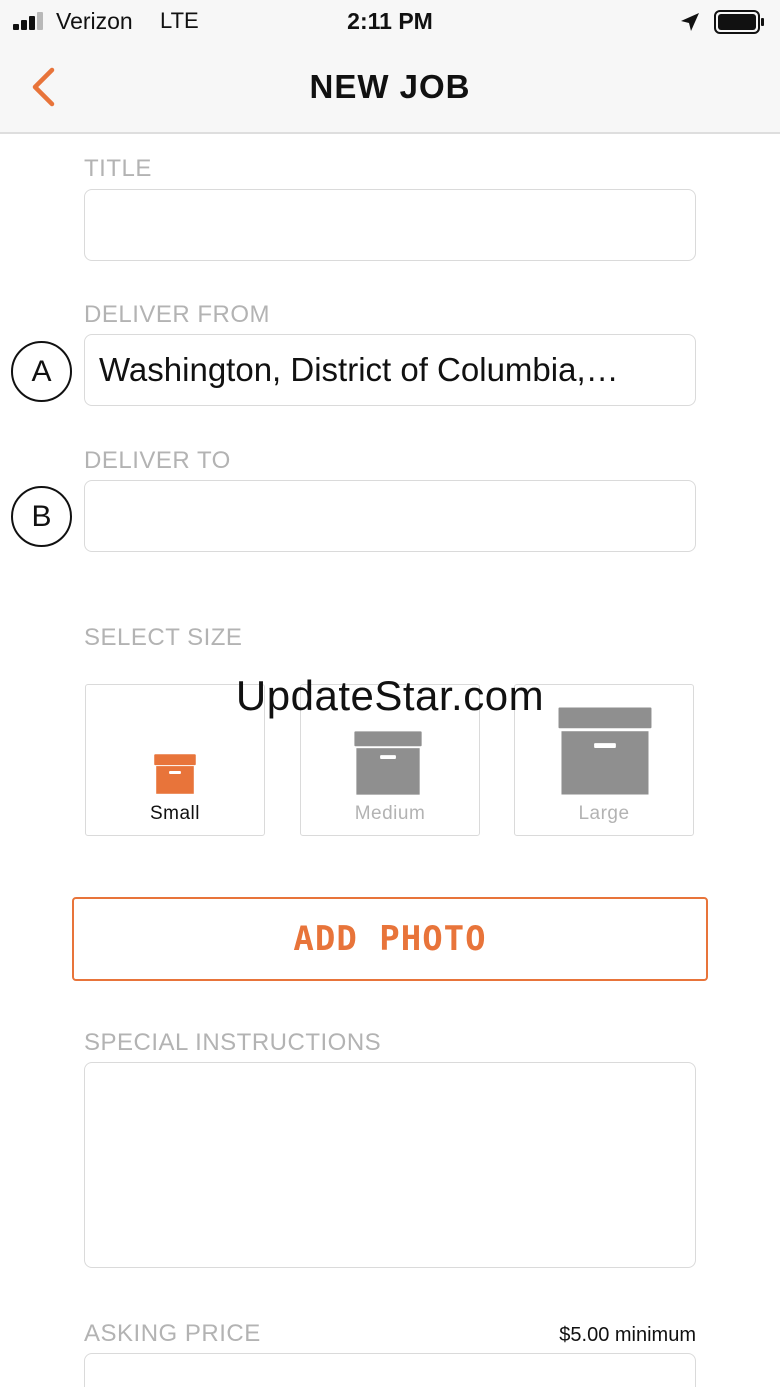 The width and height of the screenshot is (780, 1387). Describe the element at coordinates (390, 86) in the screenshot. I see `page-title: NEW JOB` at that location.